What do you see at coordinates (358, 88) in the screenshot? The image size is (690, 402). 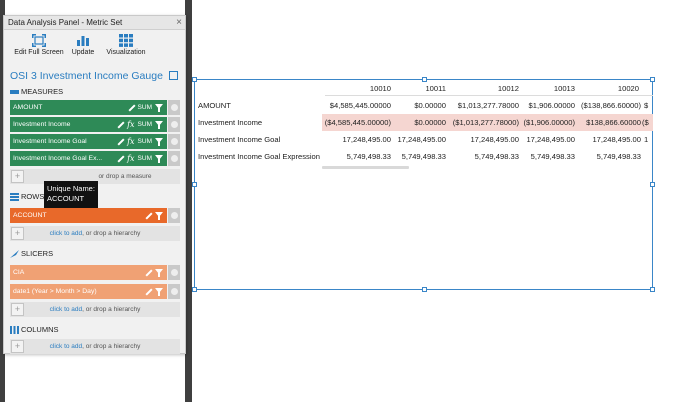 I see `column-header: 10010` at bounding box center [358, 88].